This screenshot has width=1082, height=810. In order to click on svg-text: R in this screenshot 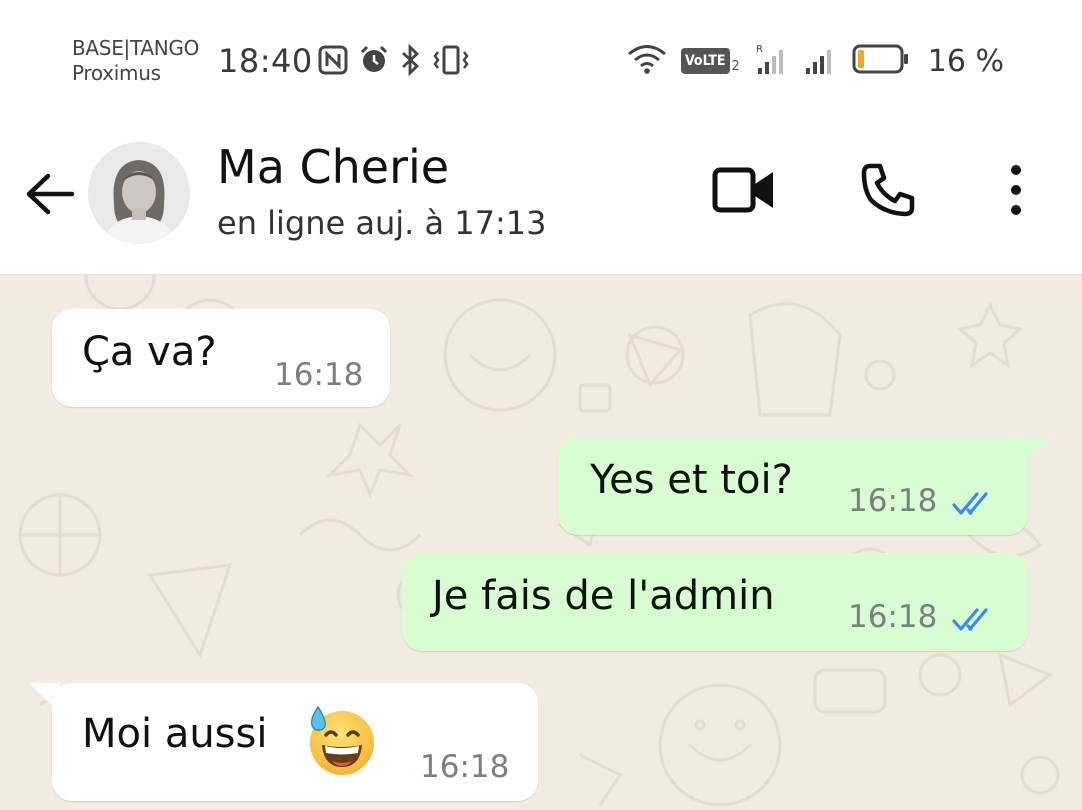, I will do `click(759, 49)`.